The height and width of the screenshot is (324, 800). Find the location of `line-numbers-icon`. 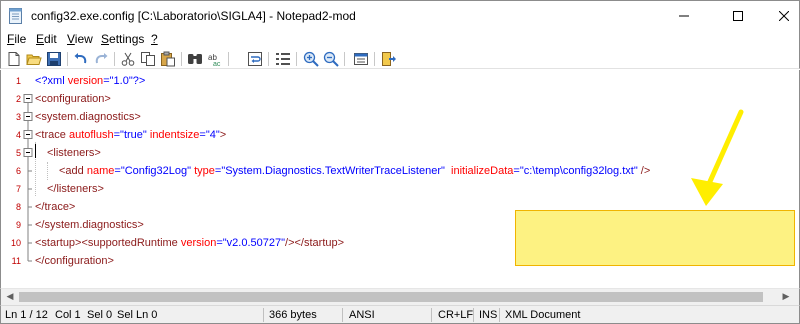

line-numbers-icon is located at coordinates (283, 59).